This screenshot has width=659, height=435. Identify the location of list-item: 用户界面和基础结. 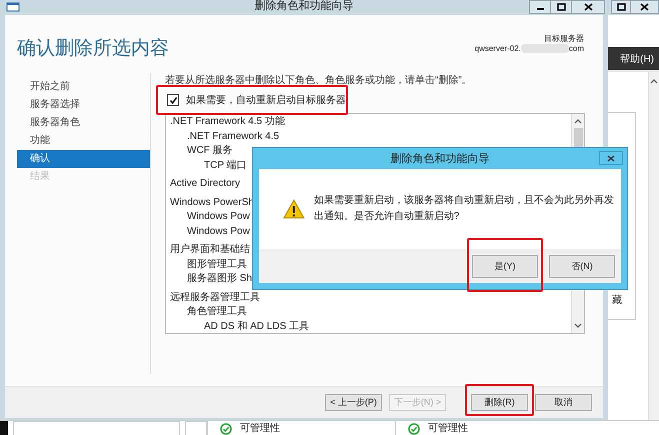
(209, 250).